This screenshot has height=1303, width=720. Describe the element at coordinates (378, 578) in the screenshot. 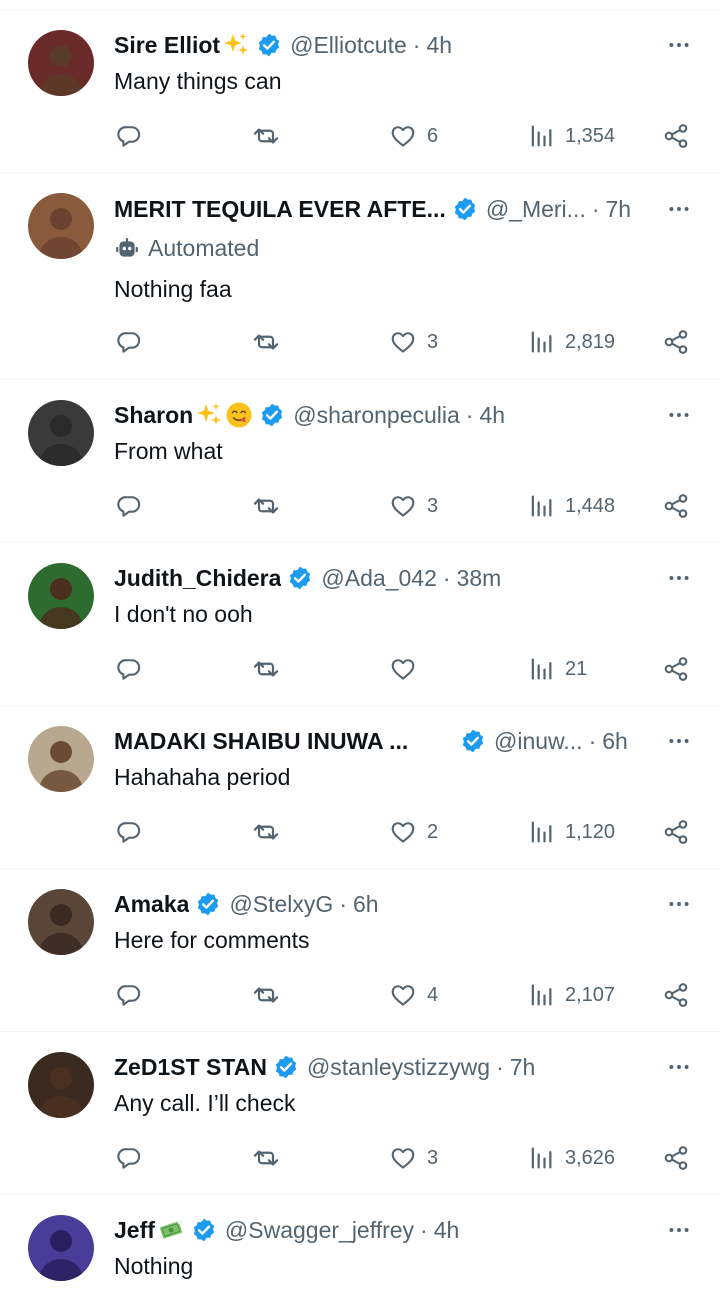

I see `user-handle: @Ada_042` at that location.